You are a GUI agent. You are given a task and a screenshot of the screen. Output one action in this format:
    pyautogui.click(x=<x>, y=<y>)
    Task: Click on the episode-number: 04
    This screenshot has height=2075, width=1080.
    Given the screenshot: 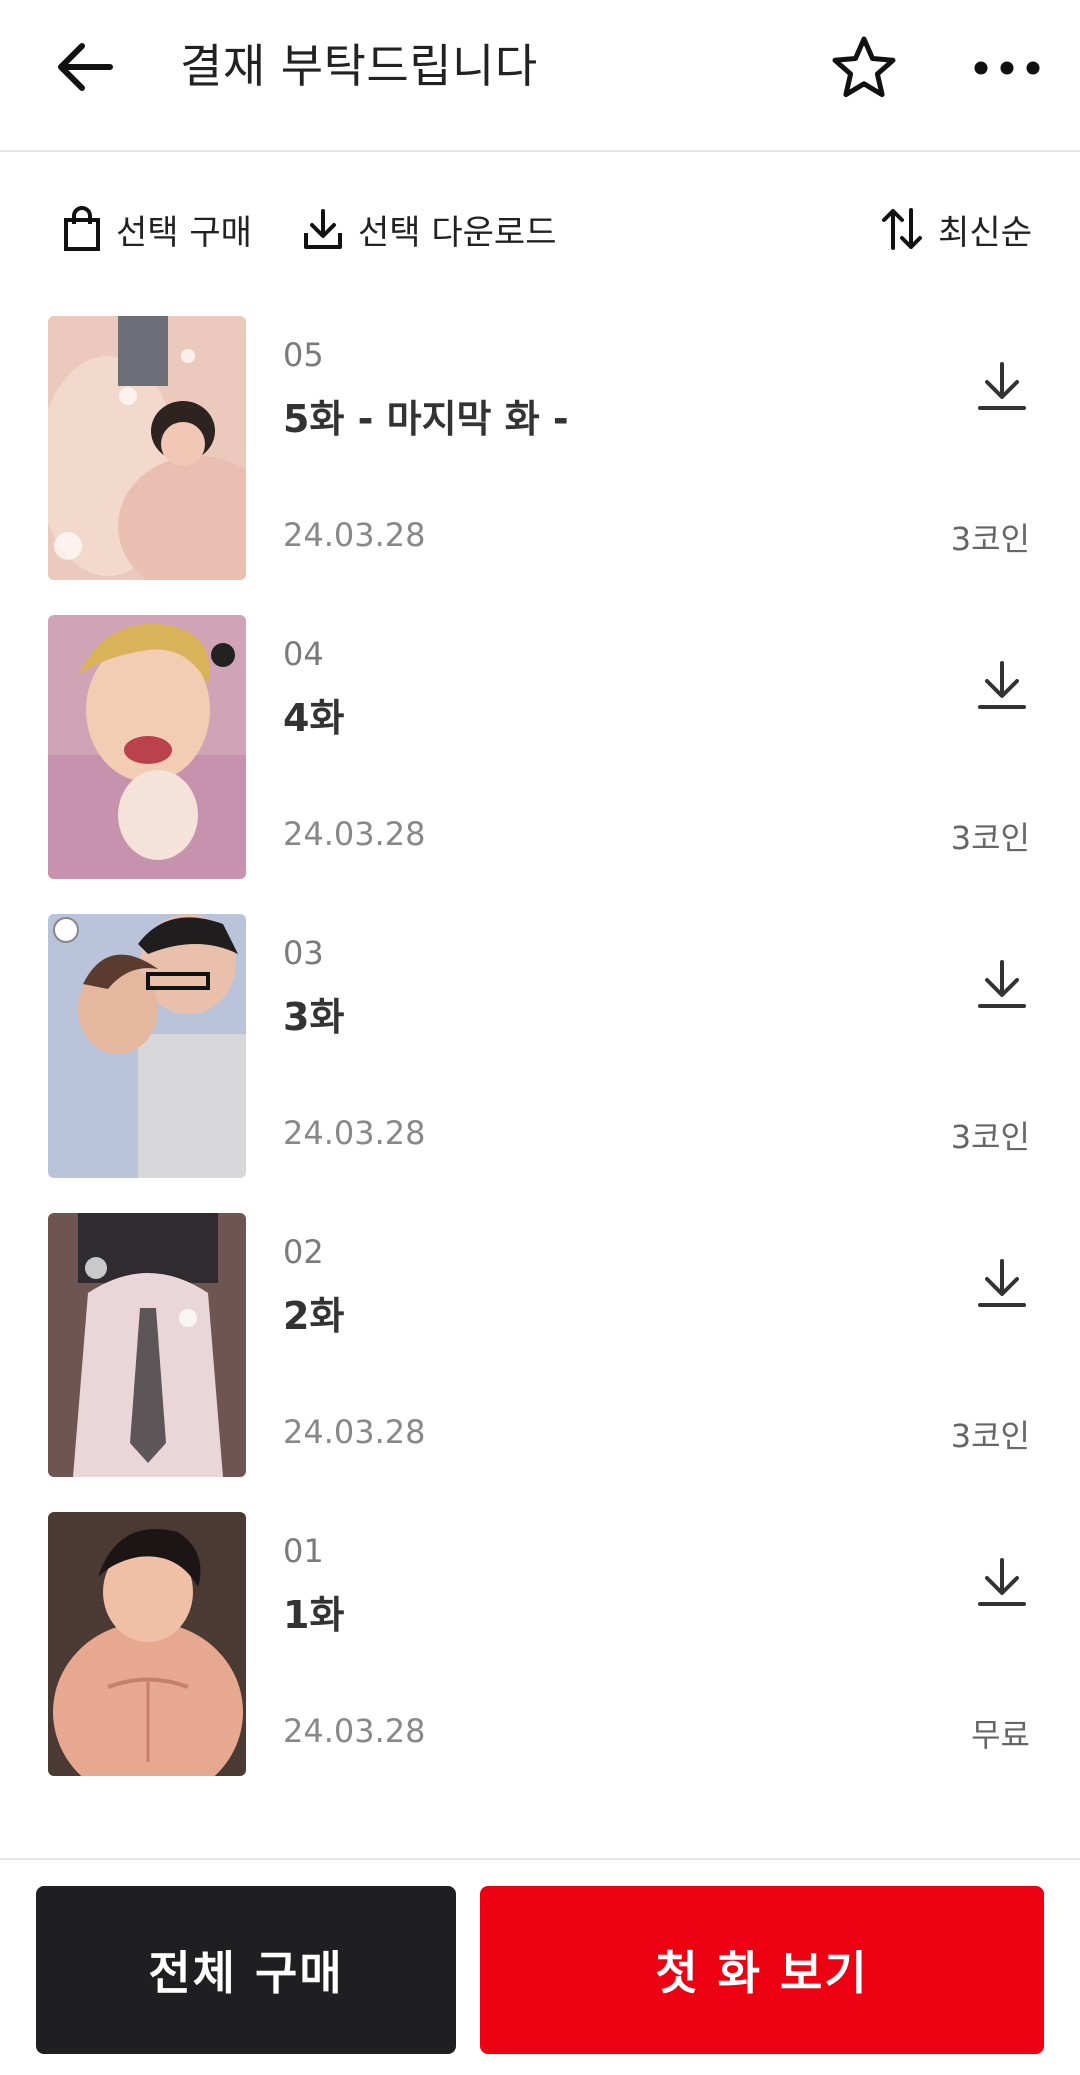 What is the action you would take?
    pyautogui.click(x=303, y=654)
    